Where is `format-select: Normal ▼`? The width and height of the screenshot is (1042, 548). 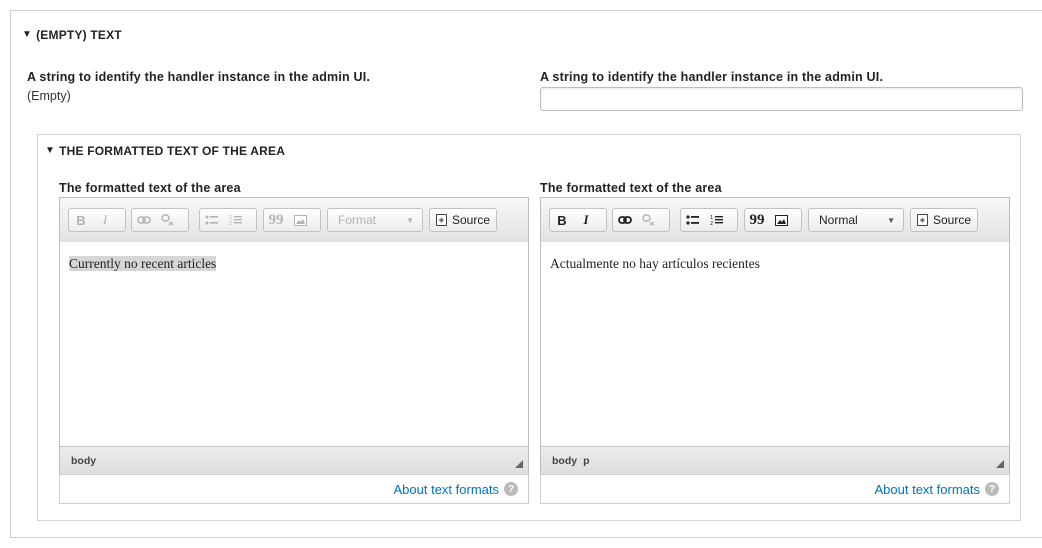 format-select: Normal ▼ is located at coordinates (856, 220).